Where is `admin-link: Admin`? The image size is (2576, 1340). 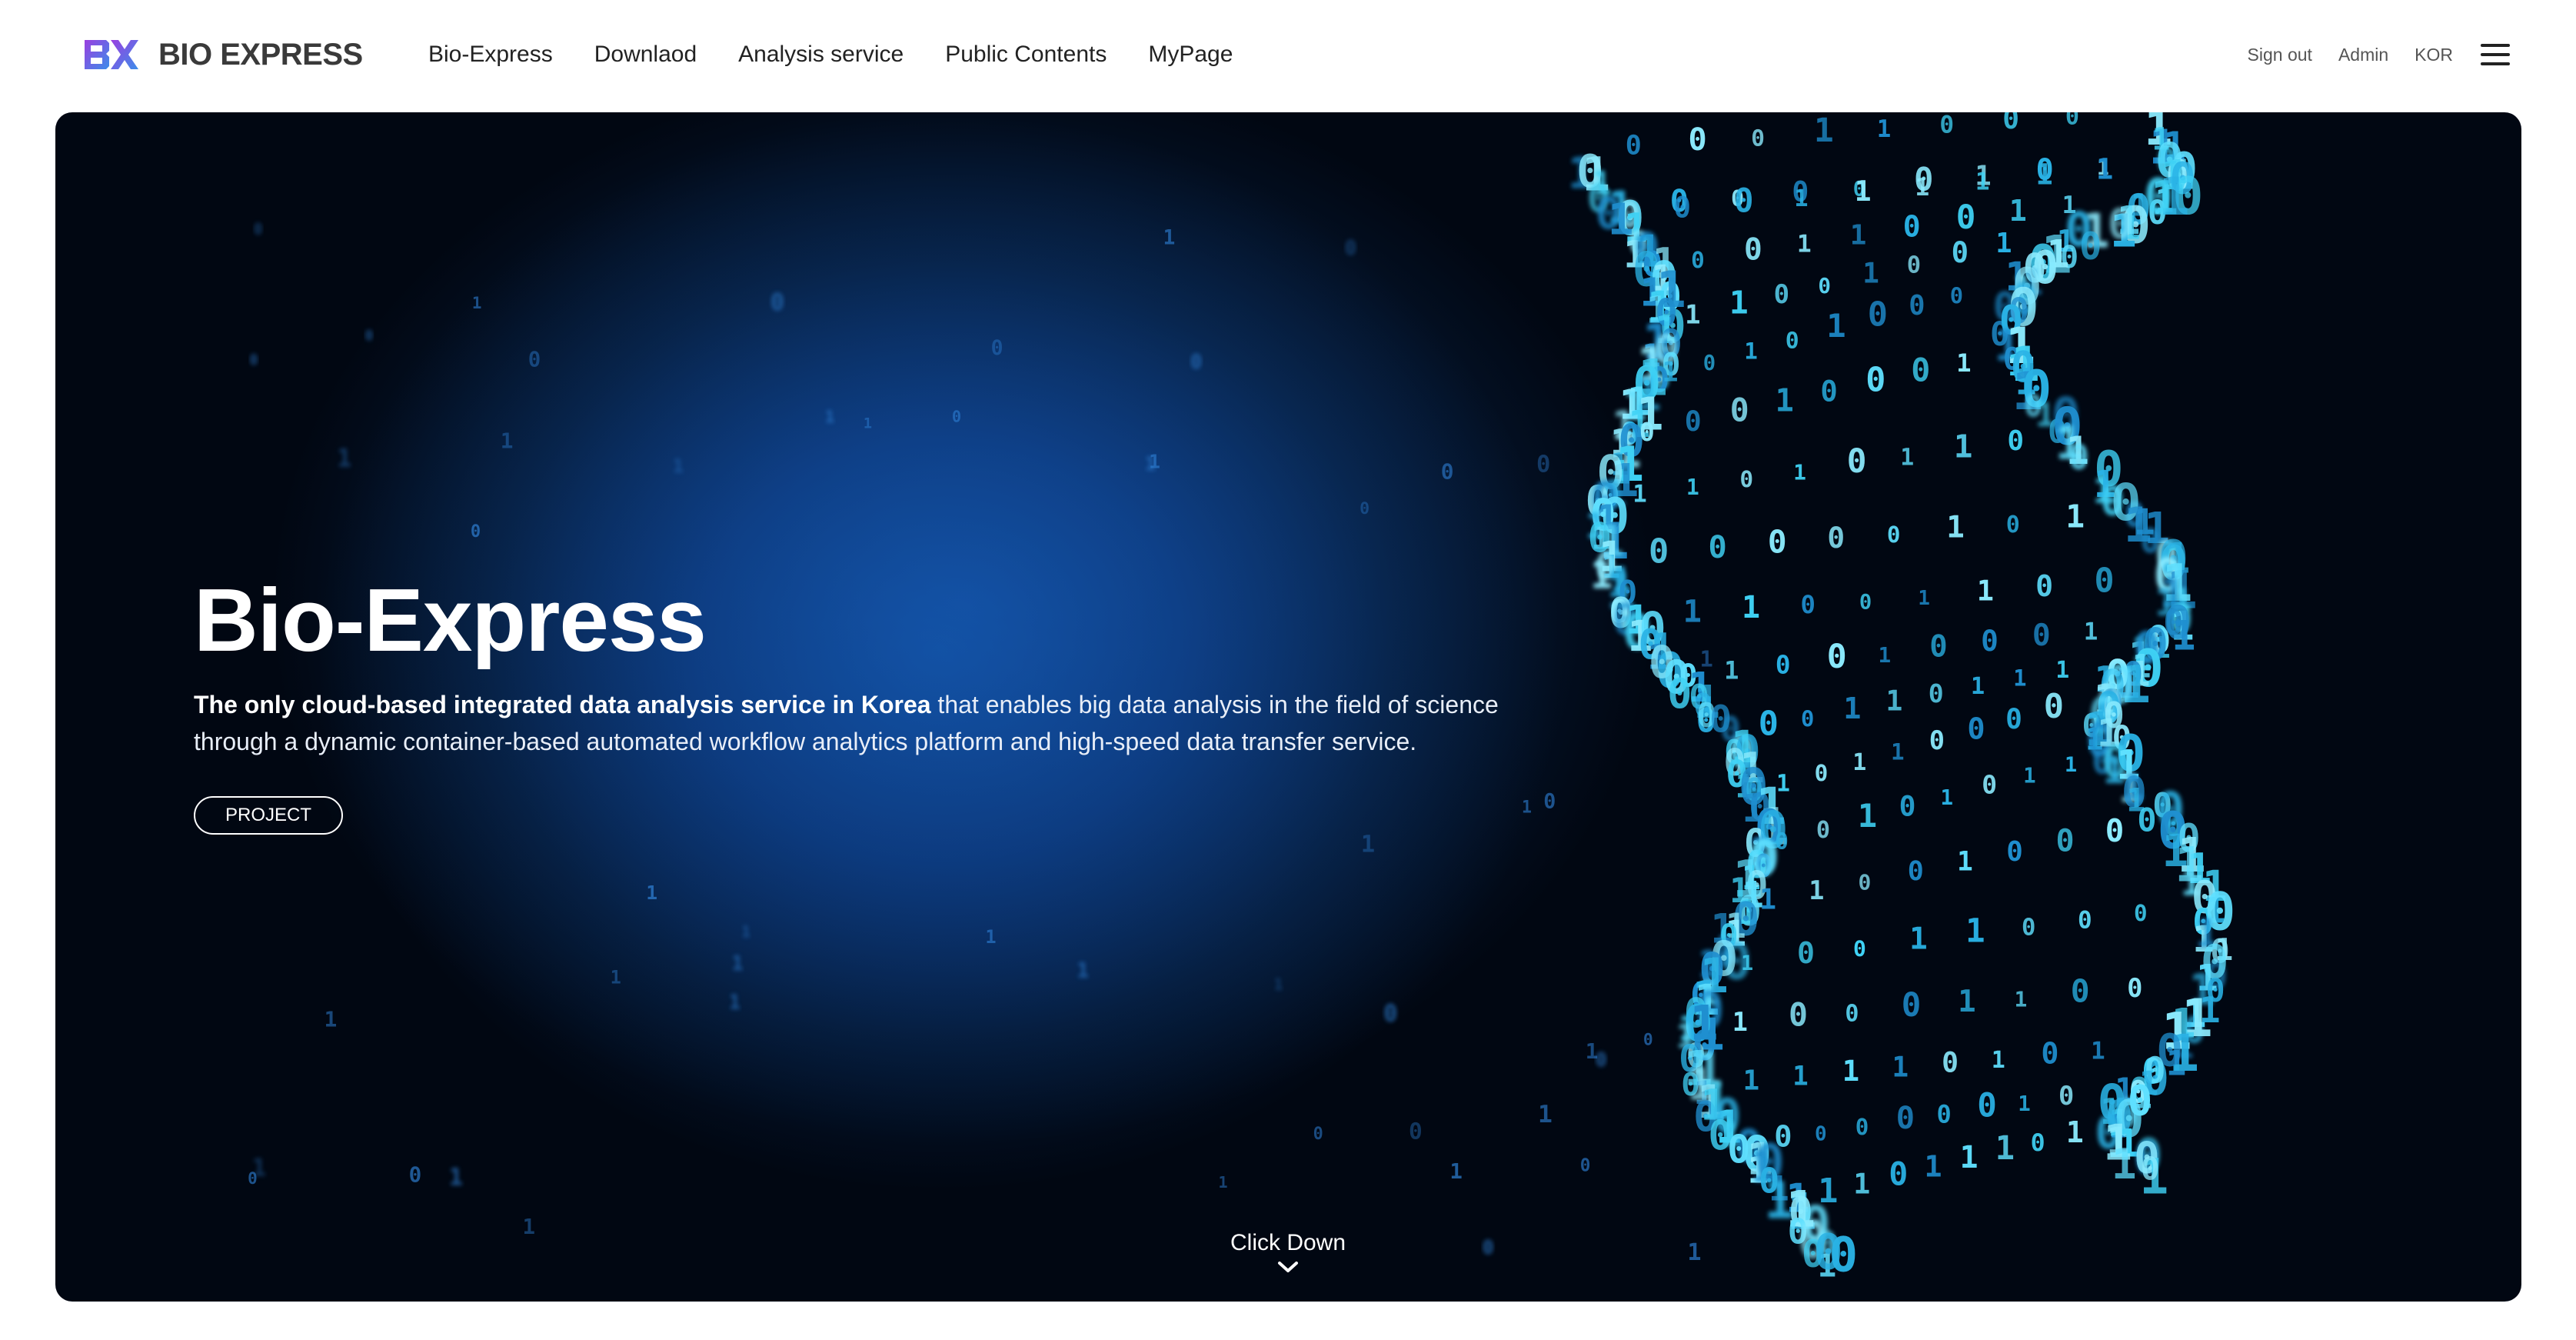 admin-link: Admin is located at coordinates (2363, 55).